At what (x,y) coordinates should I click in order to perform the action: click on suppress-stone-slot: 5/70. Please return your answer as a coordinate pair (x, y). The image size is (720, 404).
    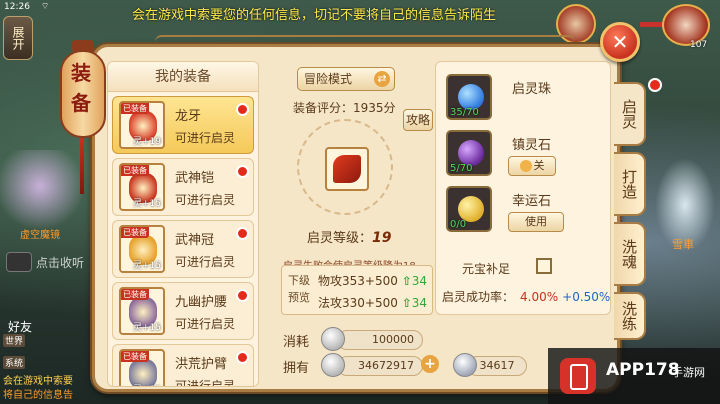
    Looking at the image, I should click on (469, 153).